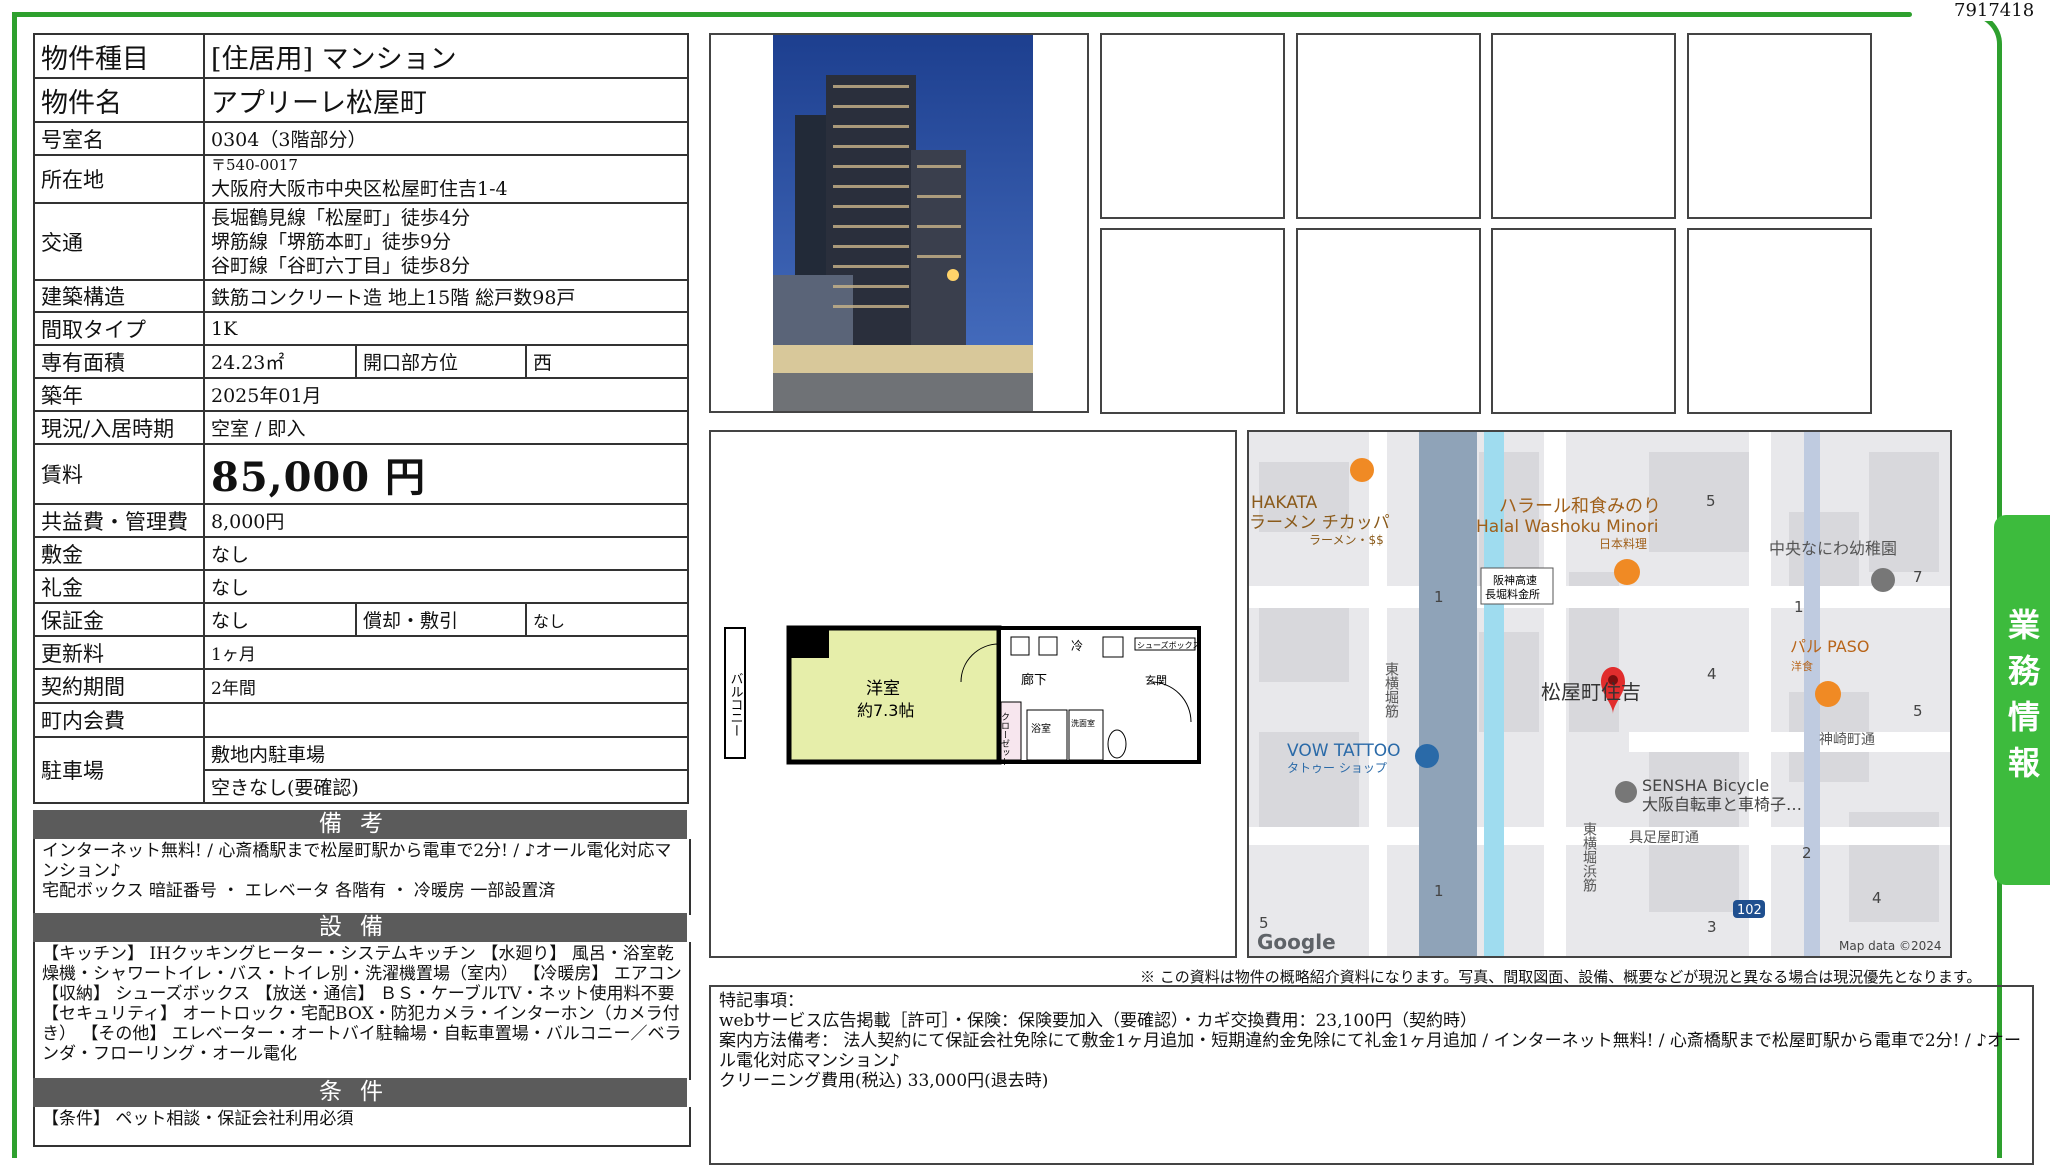 The image size is (2056, 1165). I want to click on map-label-road1: 東横堀筋, so click(1391, 690).